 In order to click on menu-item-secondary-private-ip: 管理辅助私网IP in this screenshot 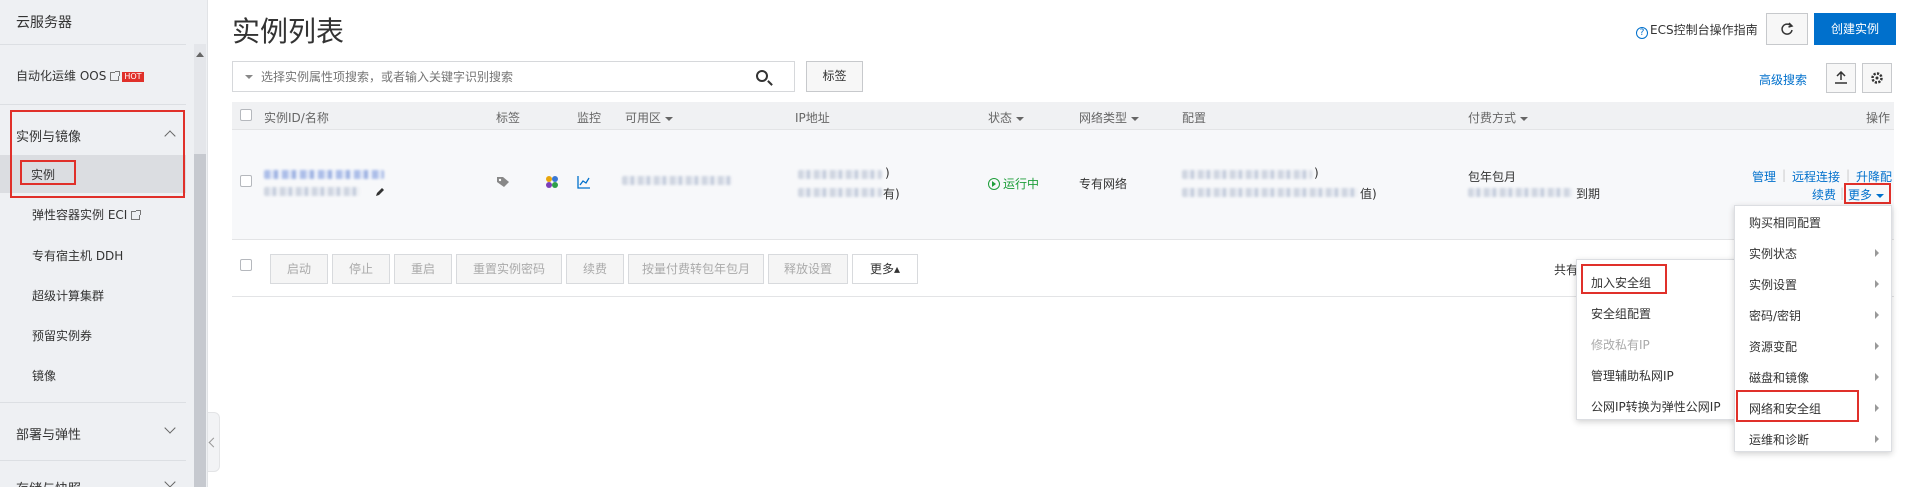, I will do `click(1632, 375)`.